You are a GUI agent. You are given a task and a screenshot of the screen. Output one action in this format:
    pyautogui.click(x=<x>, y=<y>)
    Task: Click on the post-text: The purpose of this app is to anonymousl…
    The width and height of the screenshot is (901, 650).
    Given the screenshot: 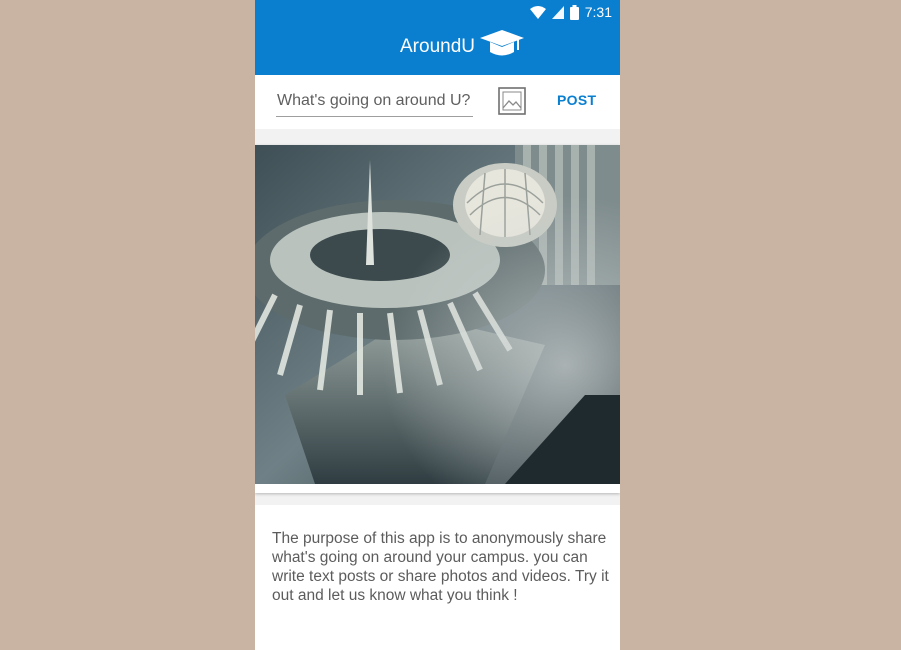 What is the action you would take?
    pyautogui.click(x=440, y=567)
    